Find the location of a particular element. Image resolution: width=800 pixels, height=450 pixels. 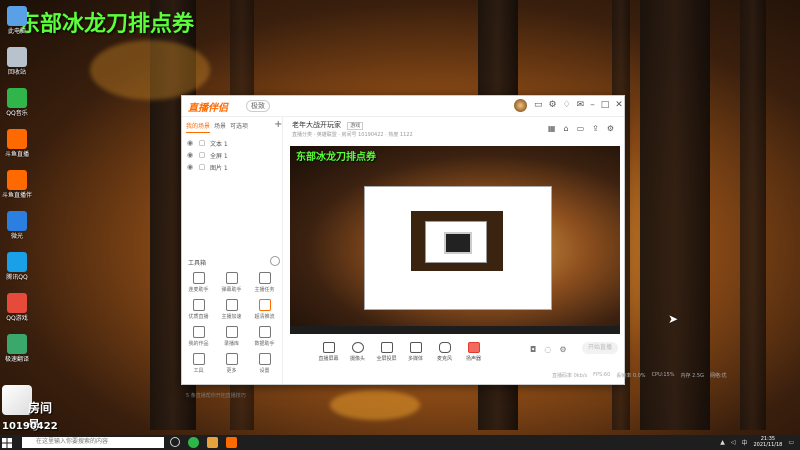

control-media: 多媒体 is located at coordinates (415, 352).